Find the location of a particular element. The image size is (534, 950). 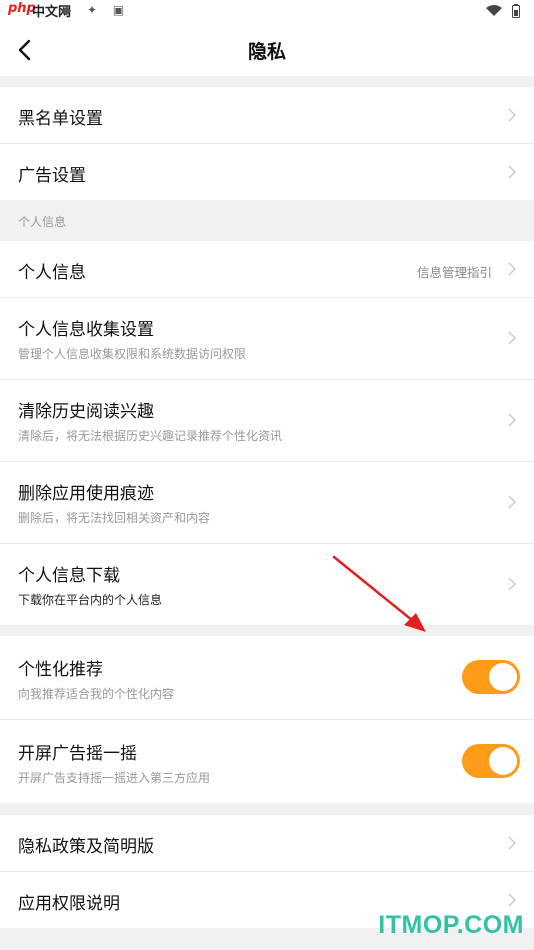

row-label: 个人信息下载 is located at coordinates (69, 576).